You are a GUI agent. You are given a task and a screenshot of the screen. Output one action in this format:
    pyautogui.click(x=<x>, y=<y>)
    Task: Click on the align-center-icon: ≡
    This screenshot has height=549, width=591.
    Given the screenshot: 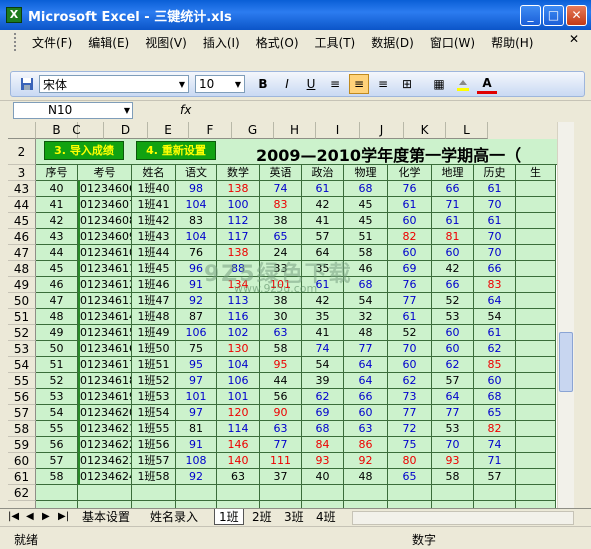 What is the action you would take?
    pyautogui.click(x=359, y=84)
    